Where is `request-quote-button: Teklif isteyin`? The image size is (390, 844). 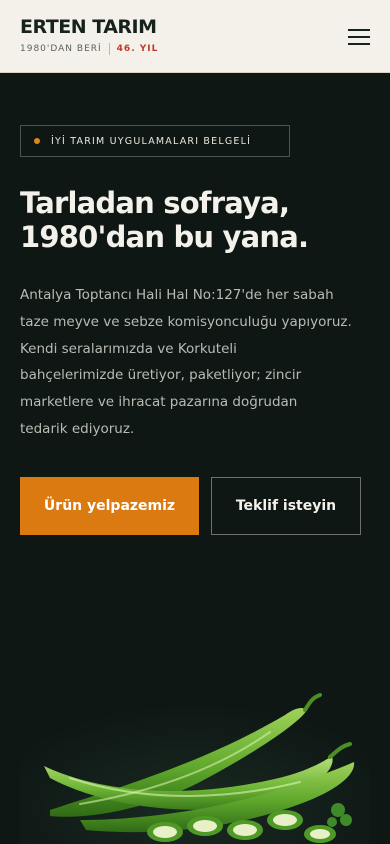 request-quote-button: Teklif isteyin is located at coordinates (286, 506).